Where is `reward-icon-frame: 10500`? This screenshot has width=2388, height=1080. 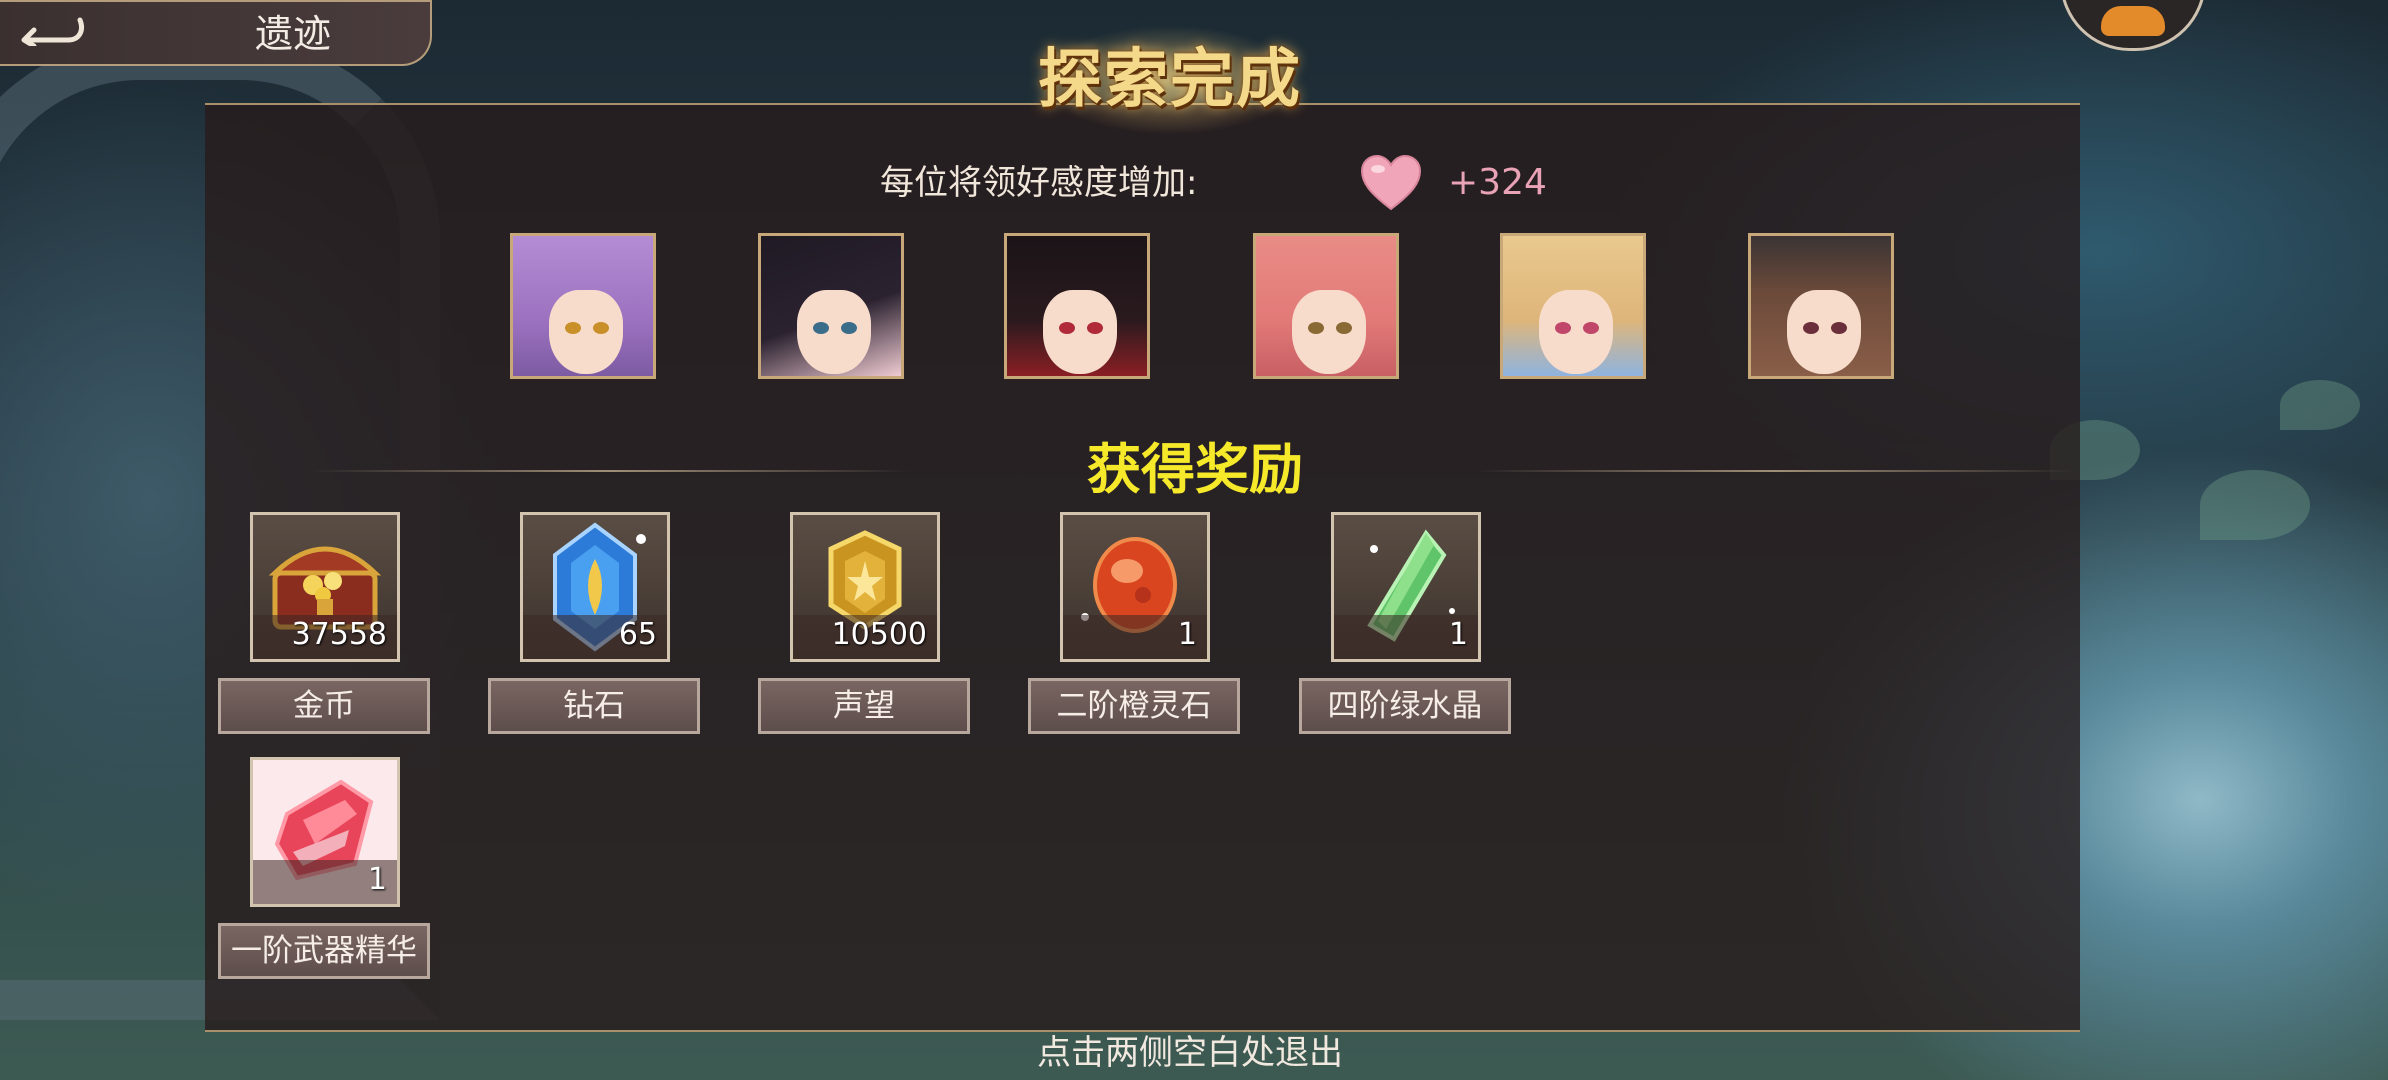
reward-icon-frame: 10500 is located at coordinates (865, 587).